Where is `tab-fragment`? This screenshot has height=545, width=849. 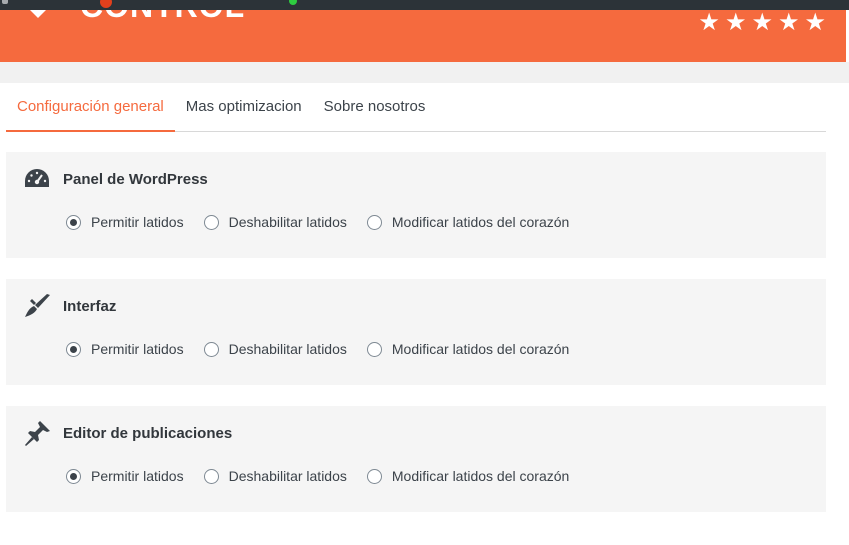
tab-fragment is located at coordinates (5, 2).